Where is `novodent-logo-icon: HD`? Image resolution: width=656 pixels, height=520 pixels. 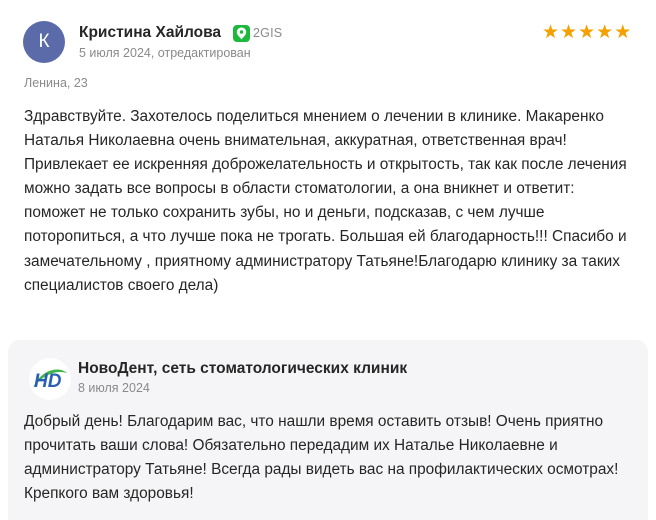
novodent-logo-icon: HD is located at coordinates (50, 380).